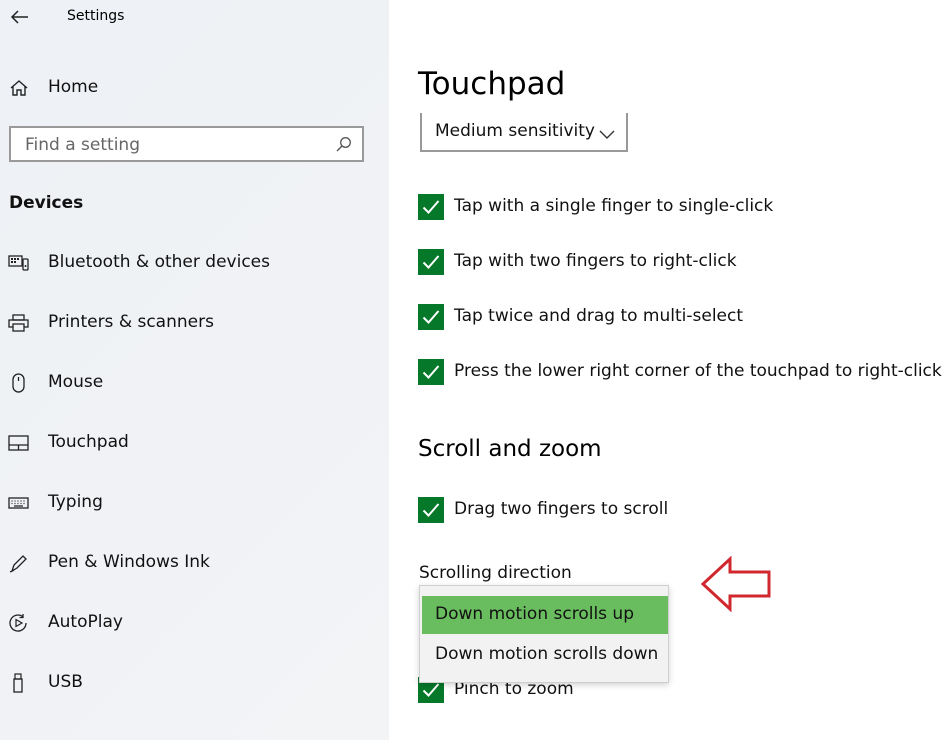  I want to click on sidebar-item-usb: USB, so click(194, 683).